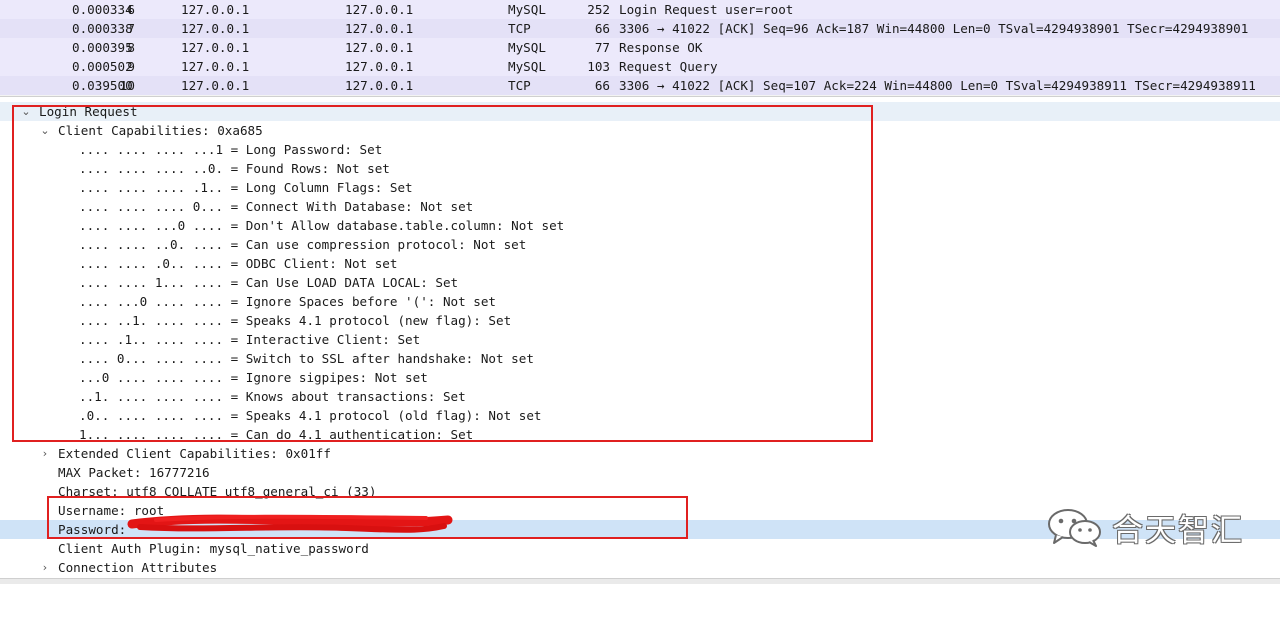 The image size is (1280, 634). What do you see at coordinates (640, 581) in the screenshot?
I see `status-bar` at bounding box center [640, 581].